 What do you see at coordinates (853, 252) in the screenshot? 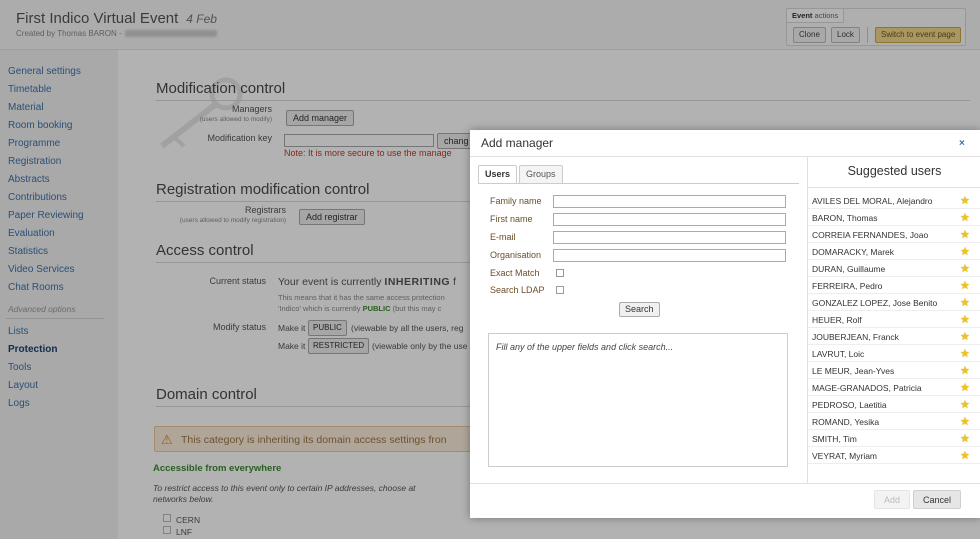
I see `suggested-user-name: DOMARACKY, Marek` at bounding box center [853, 252].